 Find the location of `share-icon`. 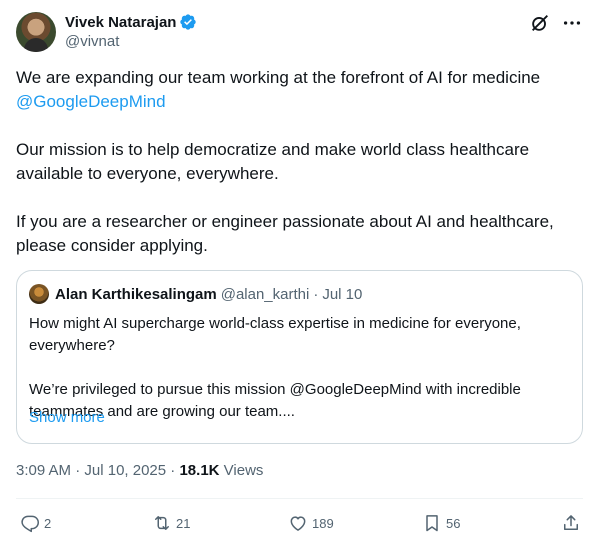

share-icon is located at coordinates (571, 522).